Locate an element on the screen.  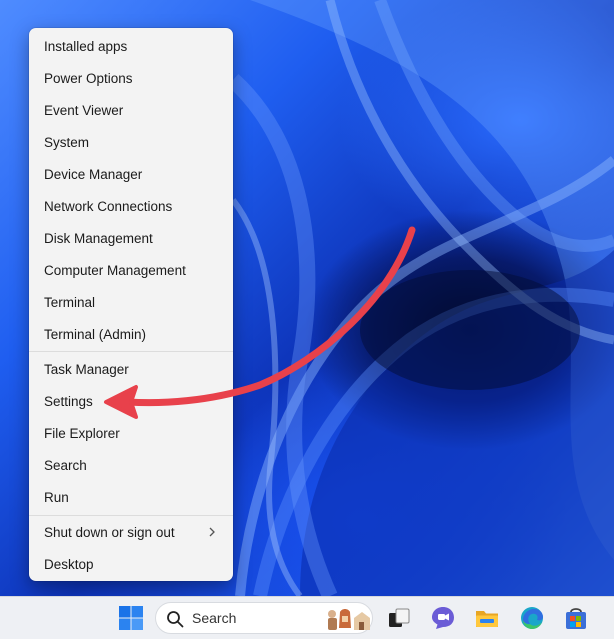
edge-browser-icon is located at coordinates (532, 618).